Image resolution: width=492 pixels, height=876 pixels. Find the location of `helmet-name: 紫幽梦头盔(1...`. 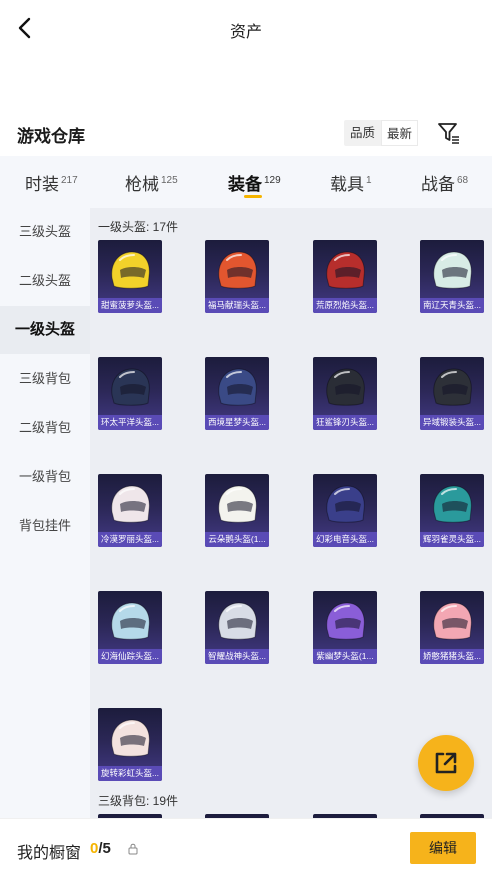

helmet-name: 紫幽梦头盔(1... is located at coordinates (345, 656).